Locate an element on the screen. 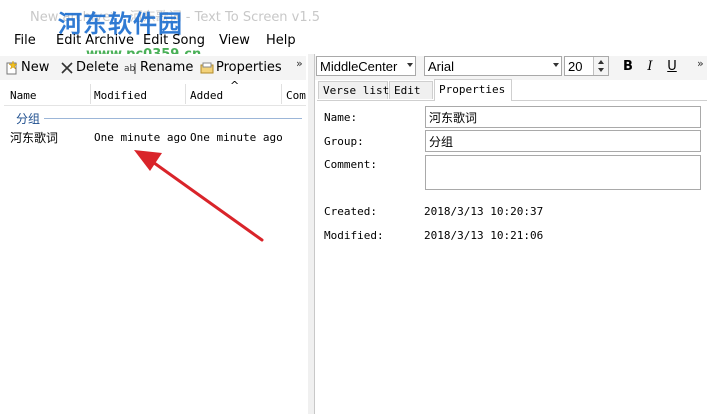 This screenshot has width=707, height=414. annotation-arrow-head is located at coordinates (148, 160).